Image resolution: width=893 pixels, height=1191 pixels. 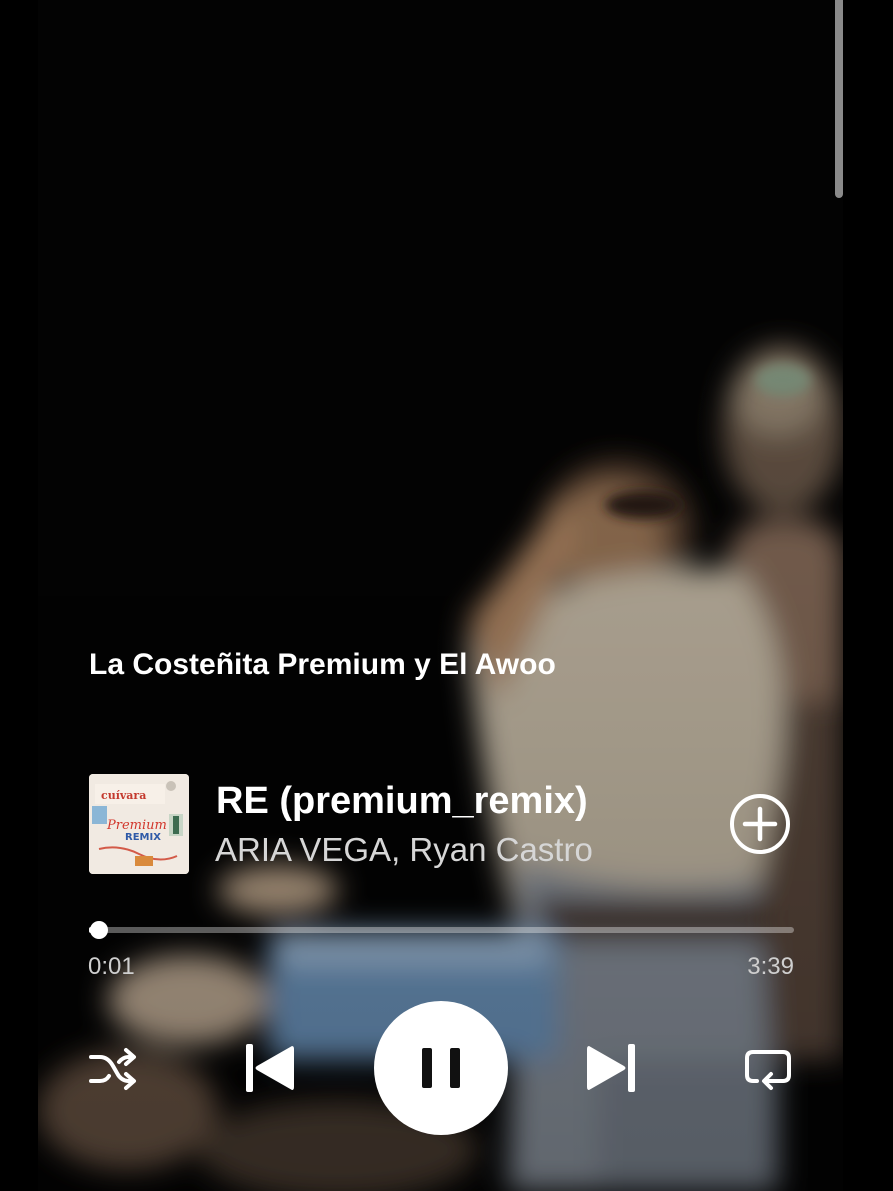 I want to click on repeat-button, so click(x=768, y=1069).